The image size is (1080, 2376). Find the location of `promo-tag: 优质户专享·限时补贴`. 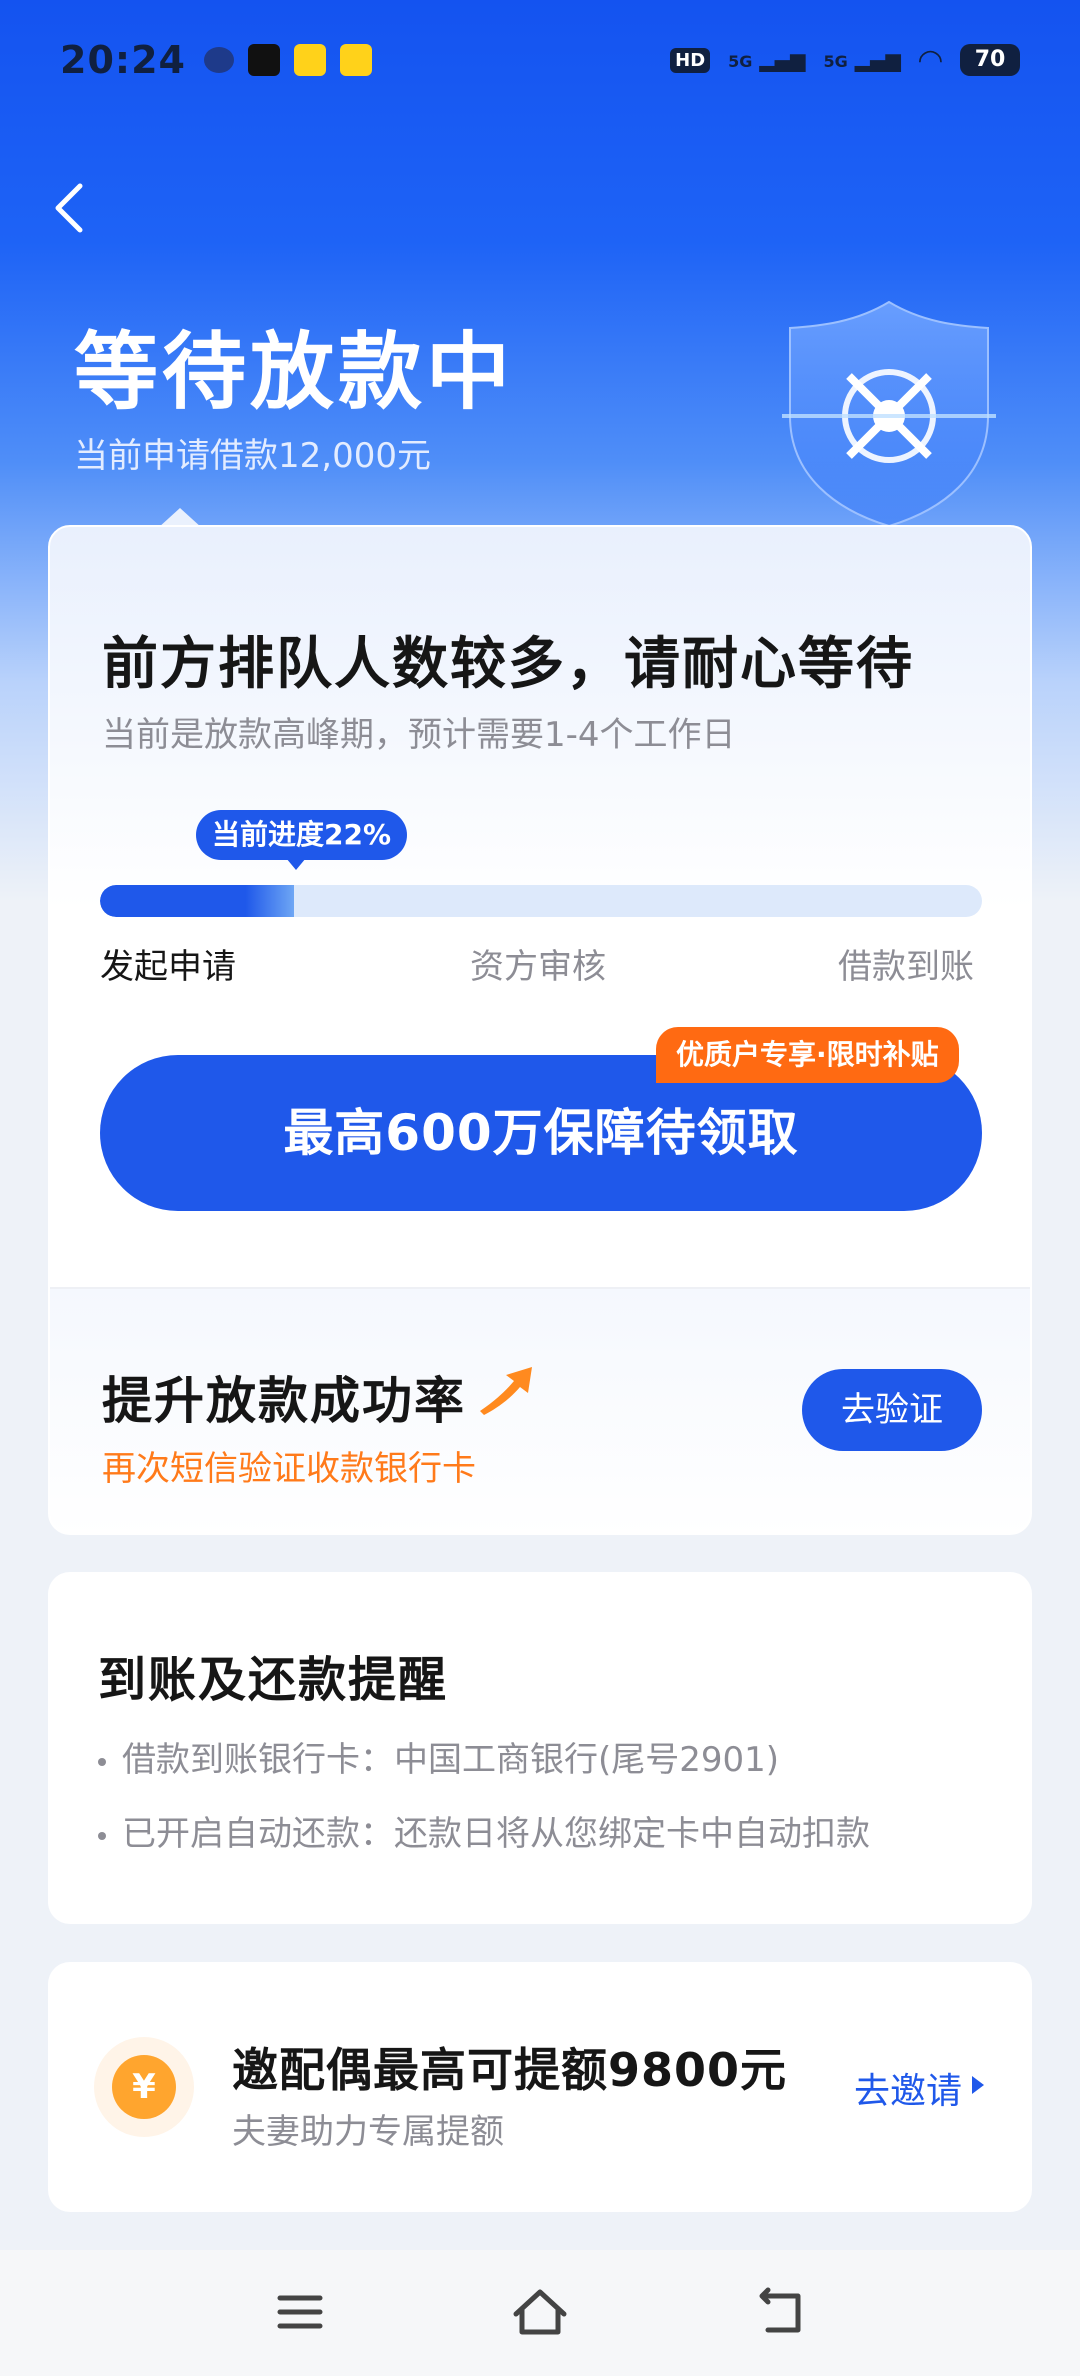

promo-tag: 优质户专享·限时补贴 is located at coordinates (807, 1055).